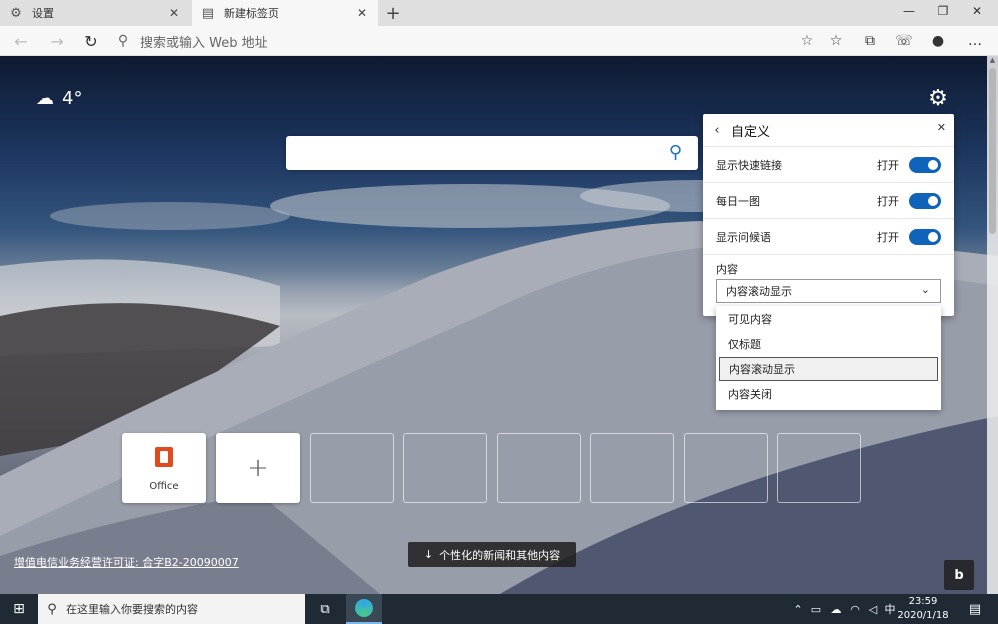 The height and width of the screenshot is (624, 998). What do you see at coordinates (126, 562) in the screenshot?
I see `license-link: 增值电信业务经营许可证: 合字B2-20090007` at bounding box center [126, 562].